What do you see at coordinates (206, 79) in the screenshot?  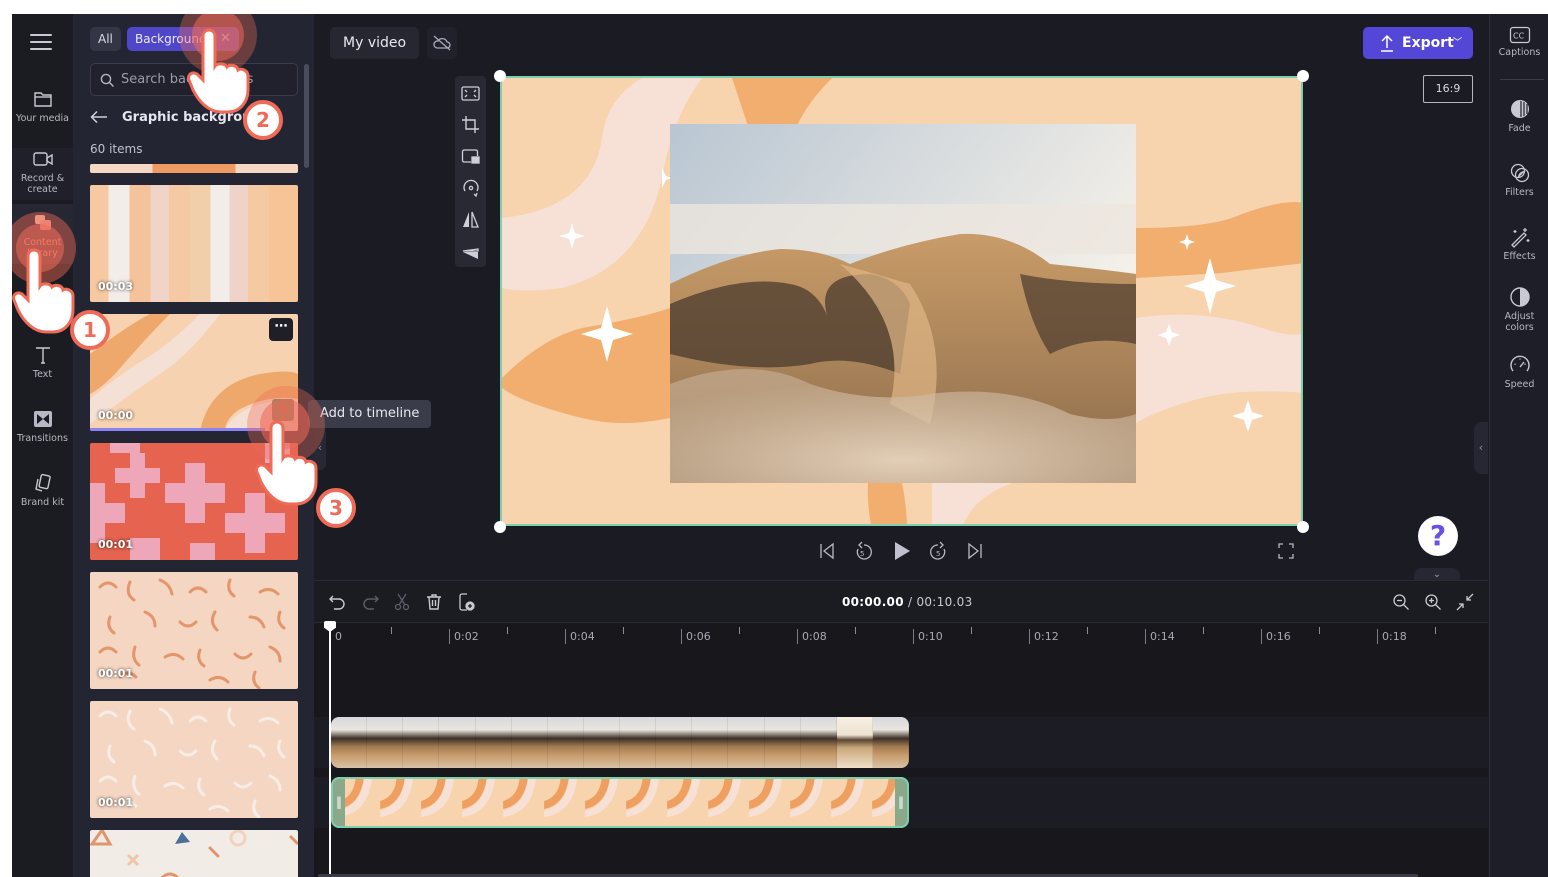 I see `search-input` at bounding box center [206, 79].